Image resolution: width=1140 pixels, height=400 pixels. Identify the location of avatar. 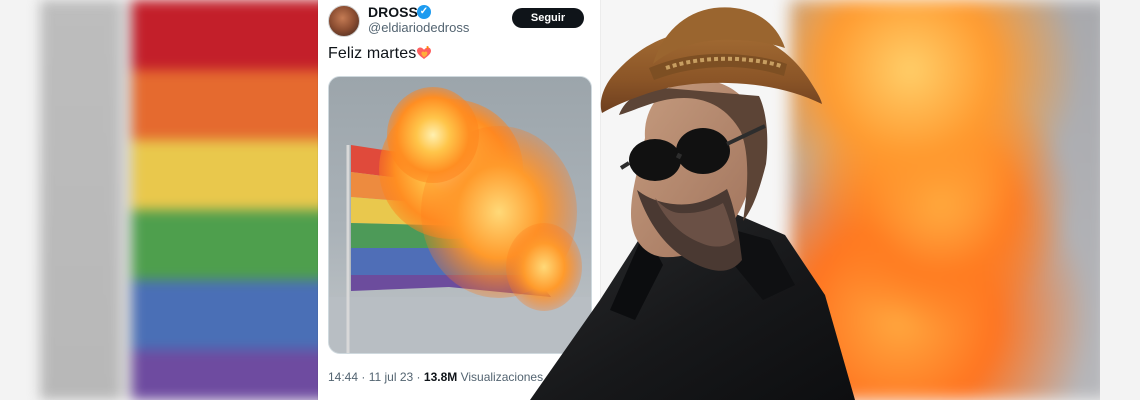
(344, 21).